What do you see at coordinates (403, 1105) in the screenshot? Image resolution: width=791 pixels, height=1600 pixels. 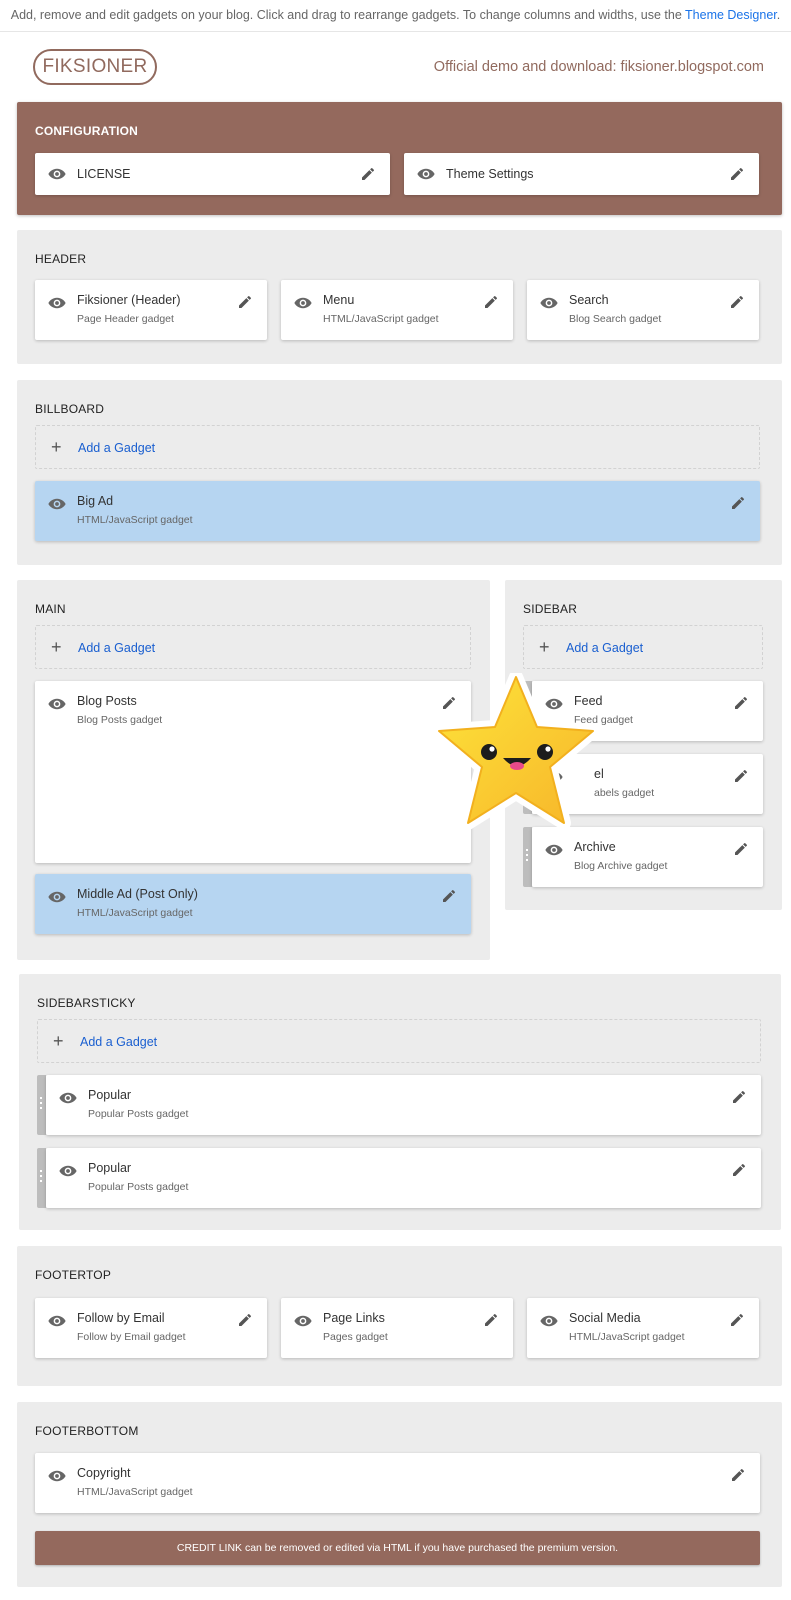 I see `gadget-popular: Popular Popular Posts gadget` at bounding box center [403, 1105].